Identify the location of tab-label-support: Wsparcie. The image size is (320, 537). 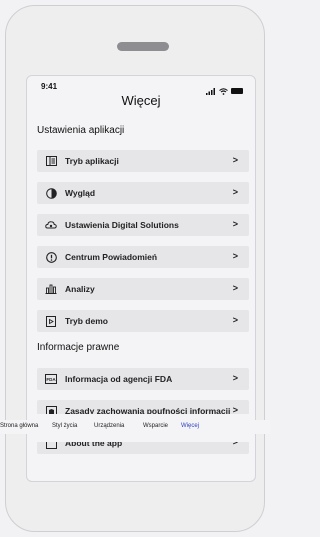
(155, 426).